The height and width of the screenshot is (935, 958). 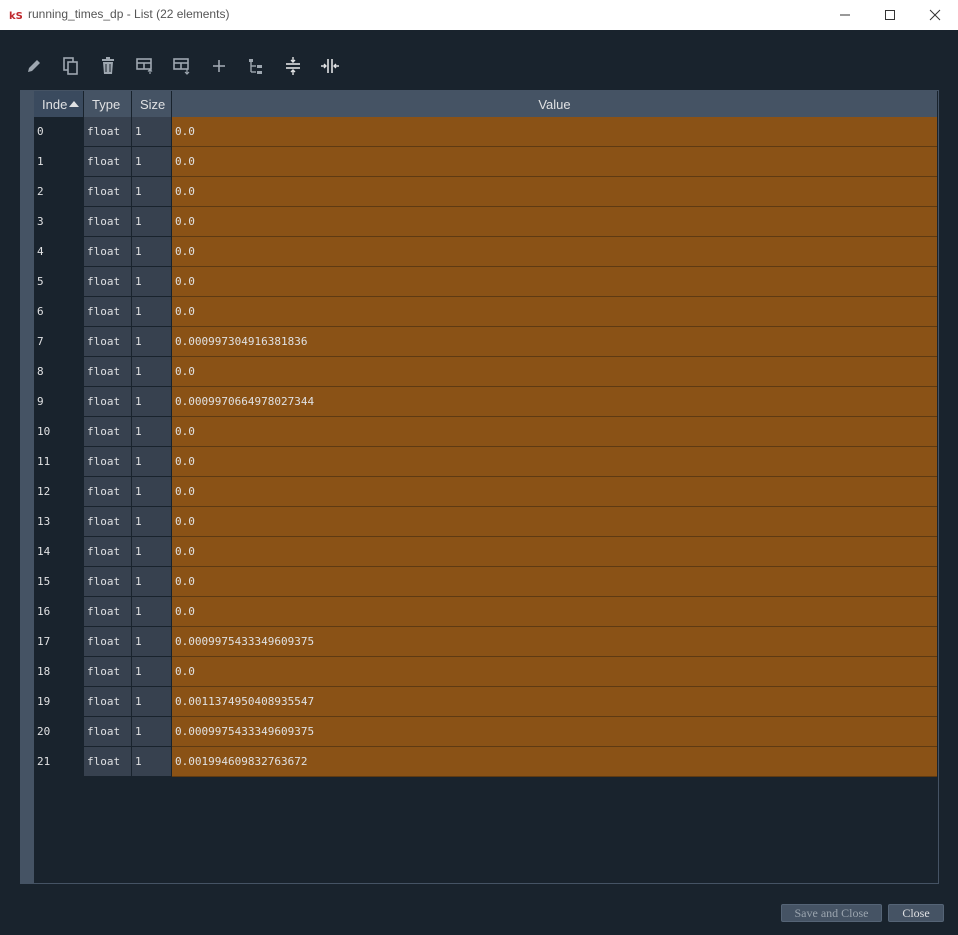 I want to click on column-header-index: Inde, so click(x=59, y=104).